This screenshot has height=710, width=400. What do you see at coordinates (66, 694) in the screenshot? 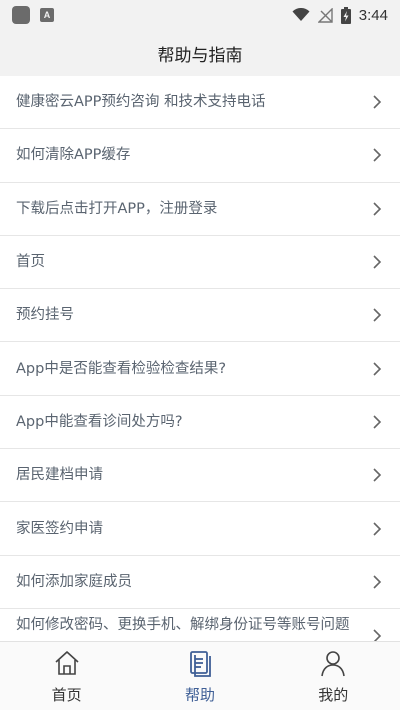
I see `tab-home-label: 首页` at bounding box center [66, 694].